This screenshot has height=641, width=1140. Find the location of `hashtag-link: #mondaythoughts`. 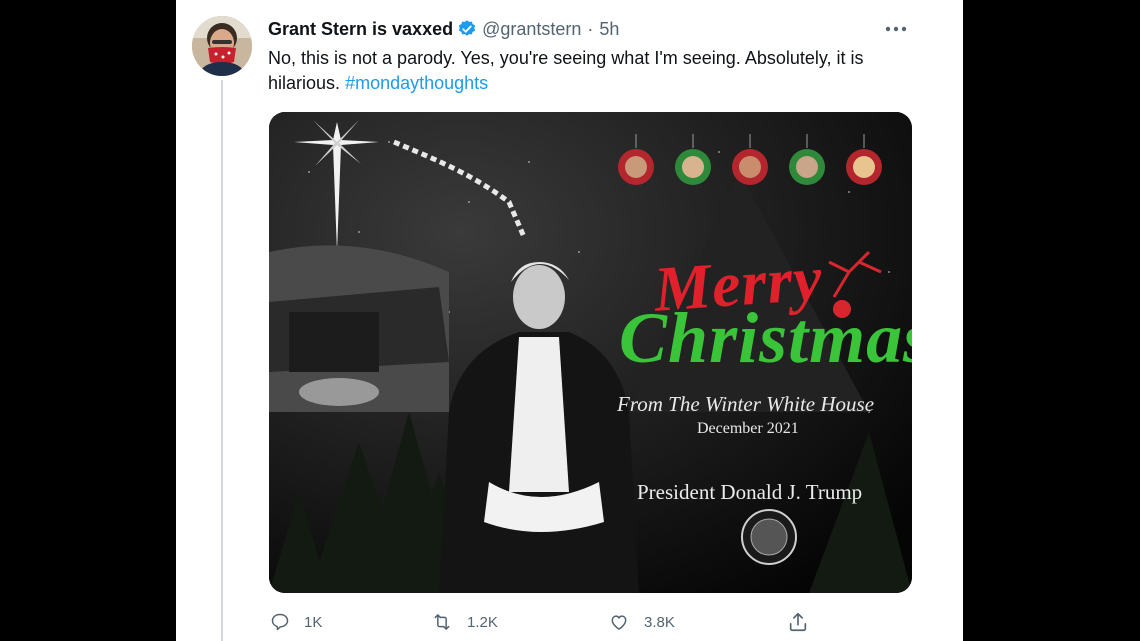

hashtag-link: #mondaythoughts is located at coordinates (416, 83).